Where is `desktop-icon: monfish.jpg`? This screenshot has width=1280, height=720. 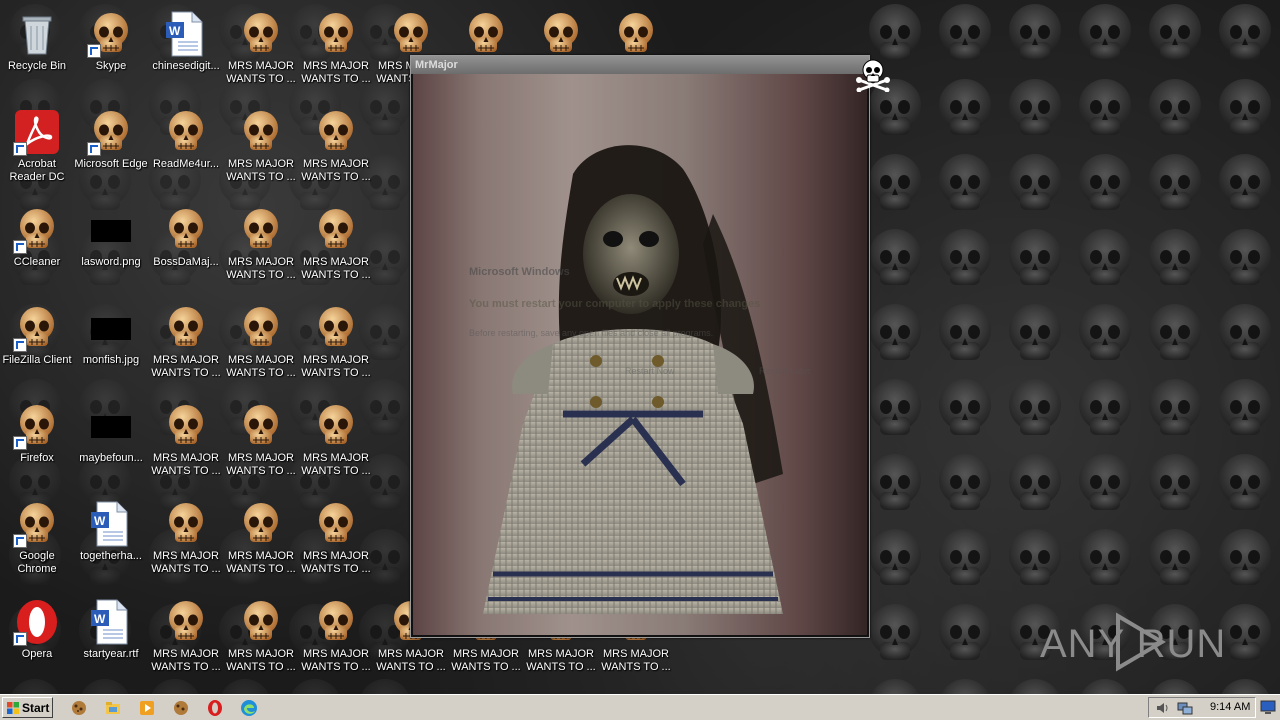
desktop-icon: monfish.jpg is located at coordinates (111, 343).